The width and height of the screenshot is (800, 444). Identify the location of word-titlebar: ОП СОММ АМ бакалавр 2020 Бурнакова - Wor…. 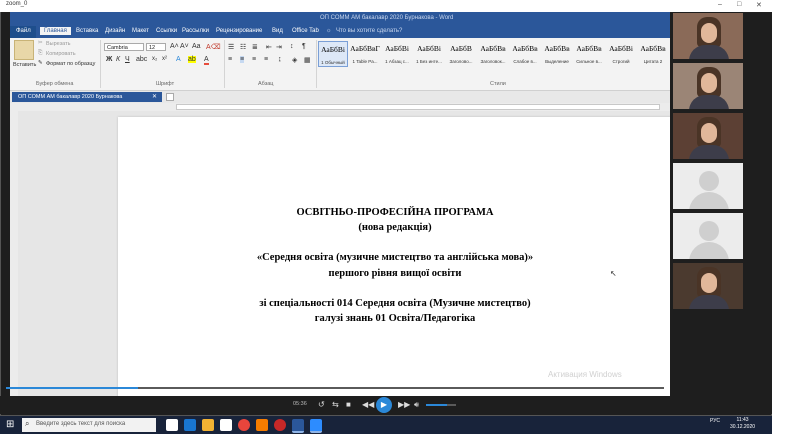
(340, 19).